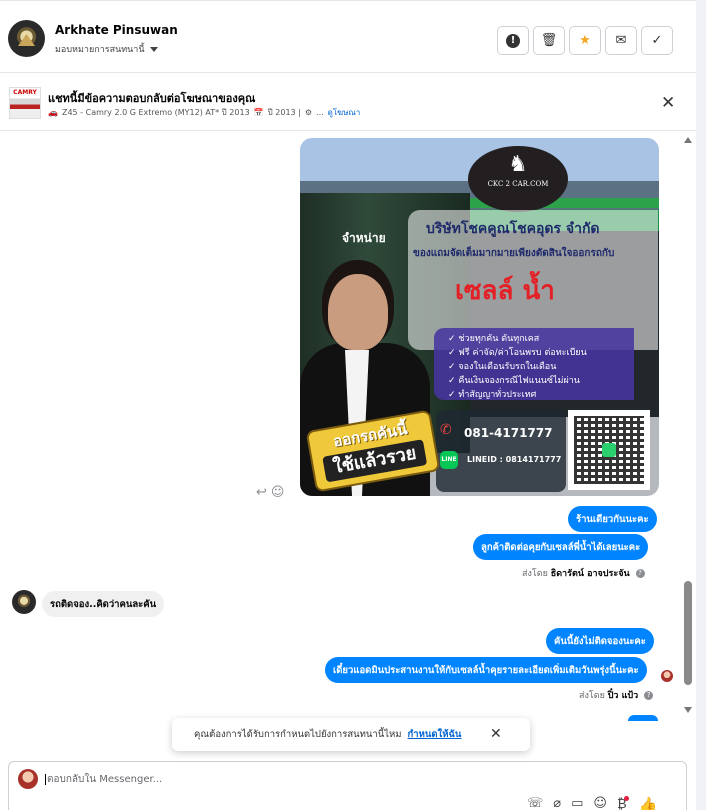 The image size is (706, 810). I want to click on assign-to-me-link: กำหนดให้ฉัน, so click(435, 734).